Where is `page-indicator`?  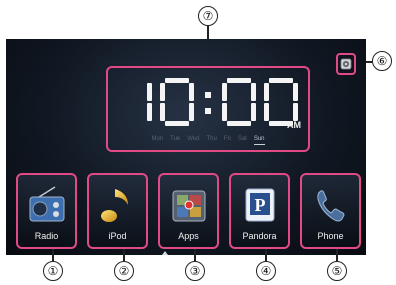
page-indicator is located at coordinates (165, 253).